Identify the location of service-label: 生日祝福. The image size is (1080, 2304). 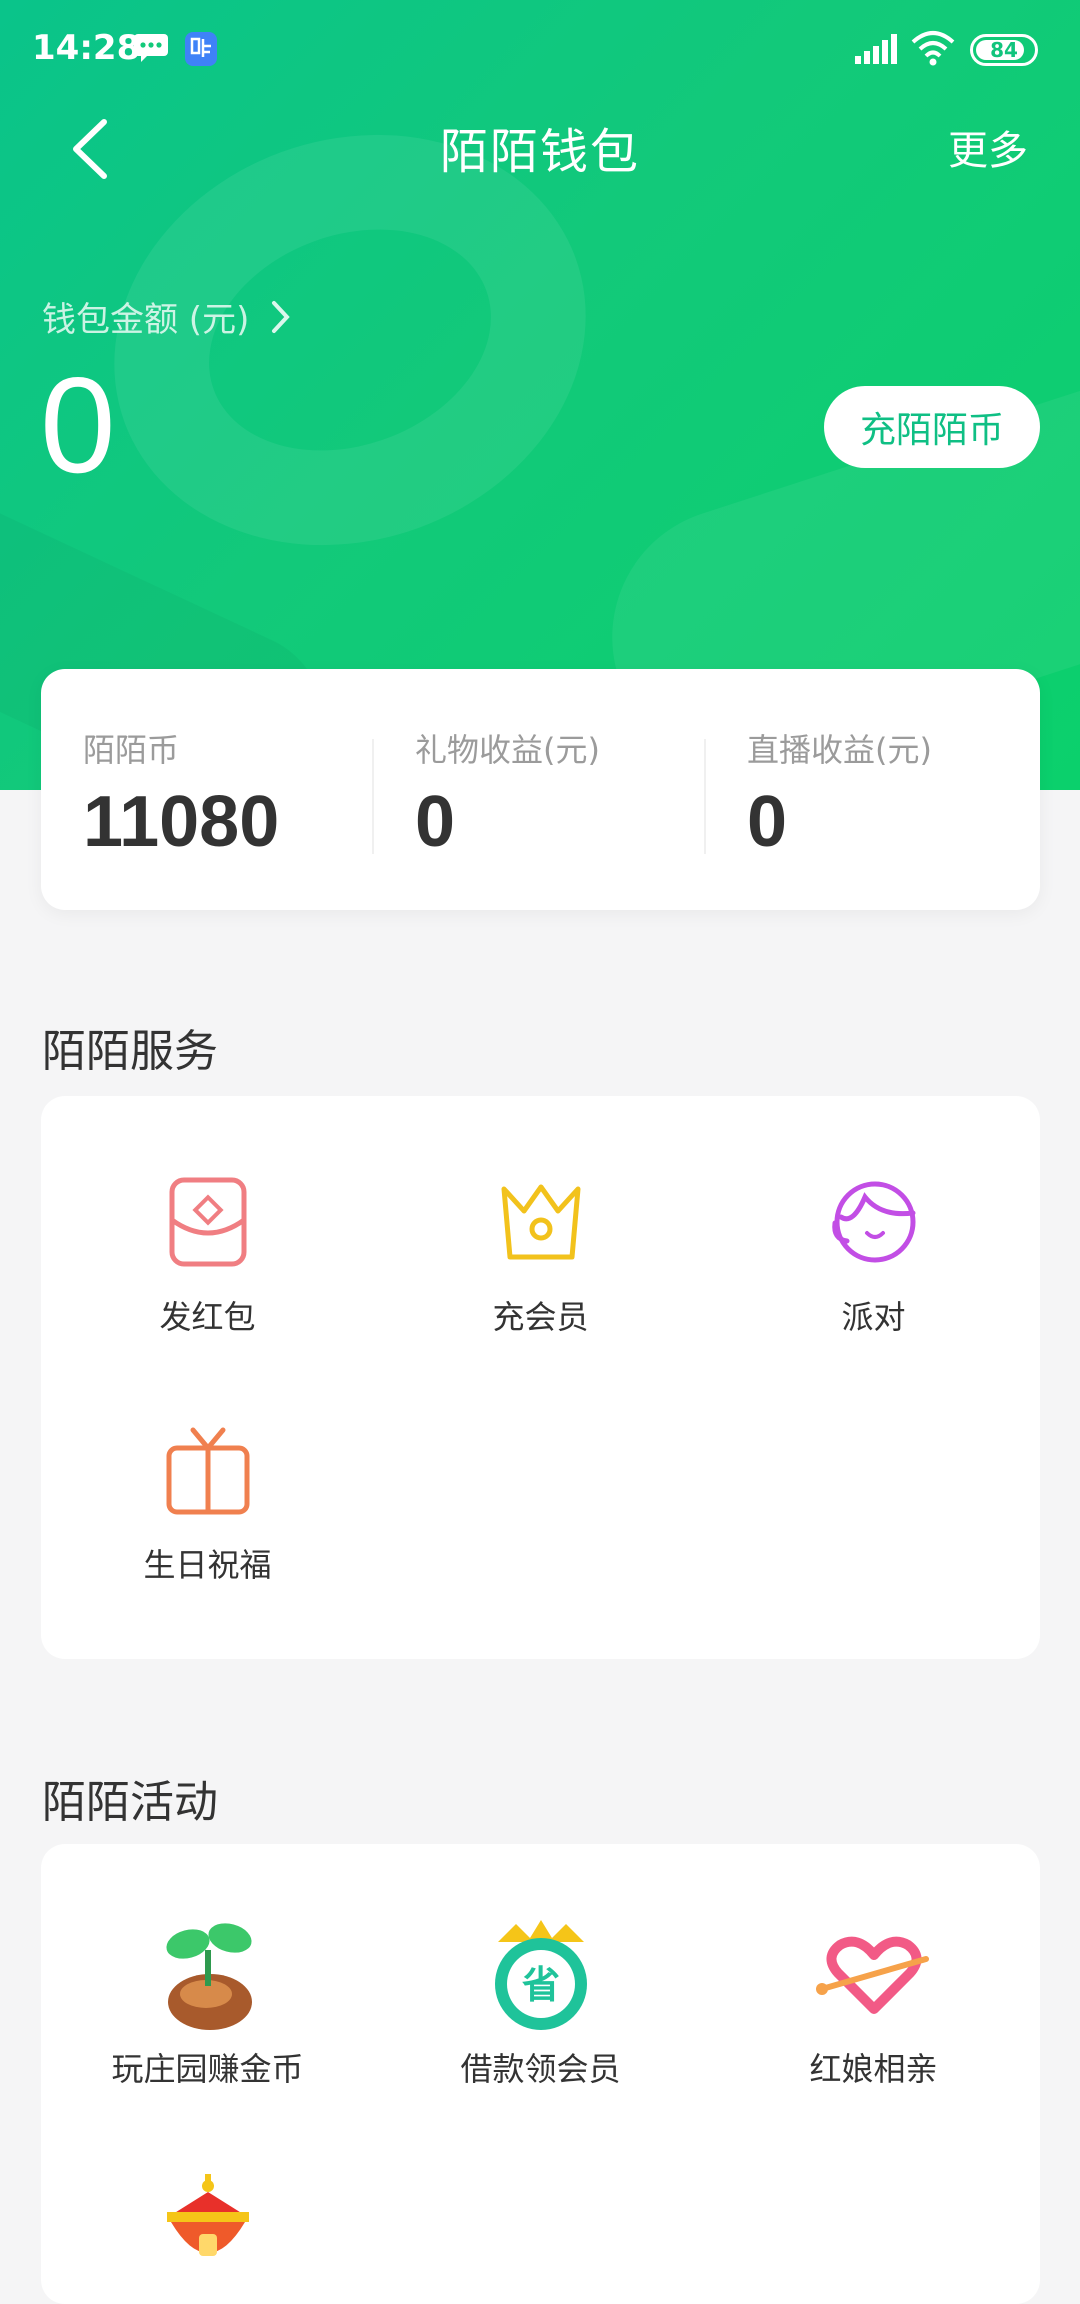
(207, 1565).